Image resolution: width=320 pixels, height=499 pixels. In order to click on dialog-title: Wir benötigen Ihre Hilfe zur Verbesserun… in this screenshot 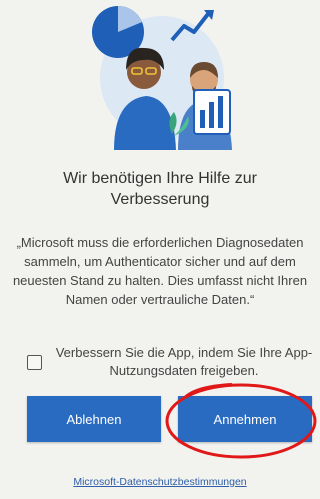, I will do `click(160, 189)`.